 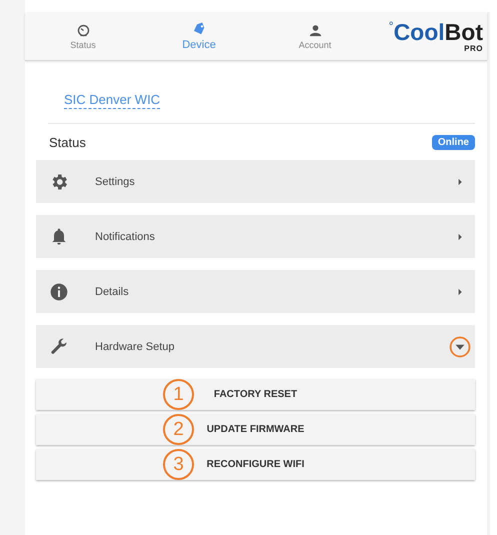 I want to click on menu-item: Settings, so click(x=255, y=181).